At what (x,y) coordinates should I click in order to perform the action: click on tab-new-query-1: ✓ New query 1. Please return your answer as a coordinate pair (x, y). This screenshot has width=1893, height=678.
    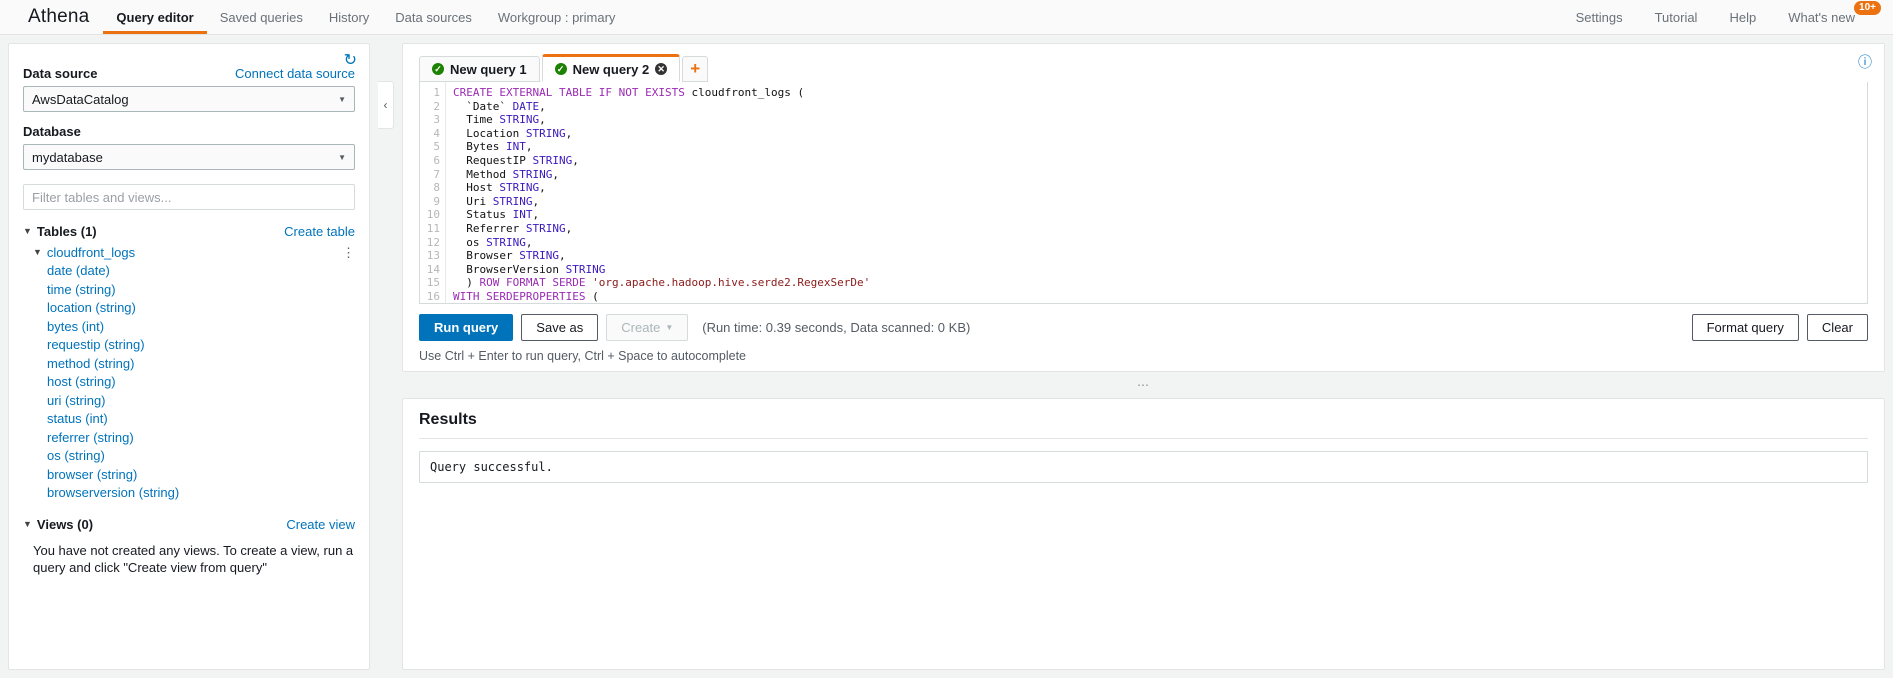
    Looking at the image, I should click on (479, 69).